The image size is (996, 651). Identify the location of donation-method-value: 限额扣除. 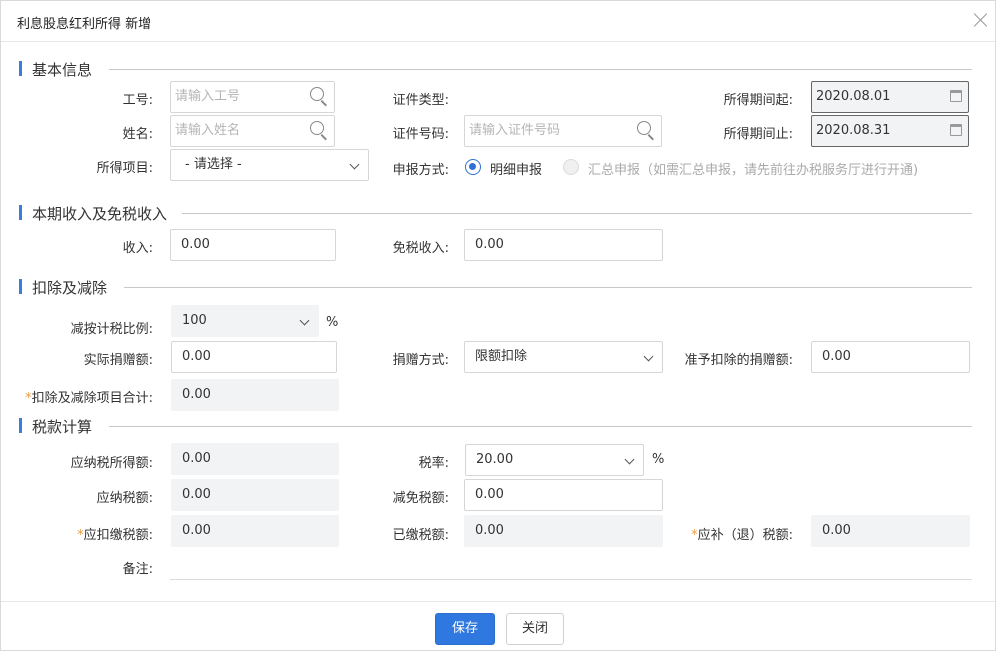
(501, 356).